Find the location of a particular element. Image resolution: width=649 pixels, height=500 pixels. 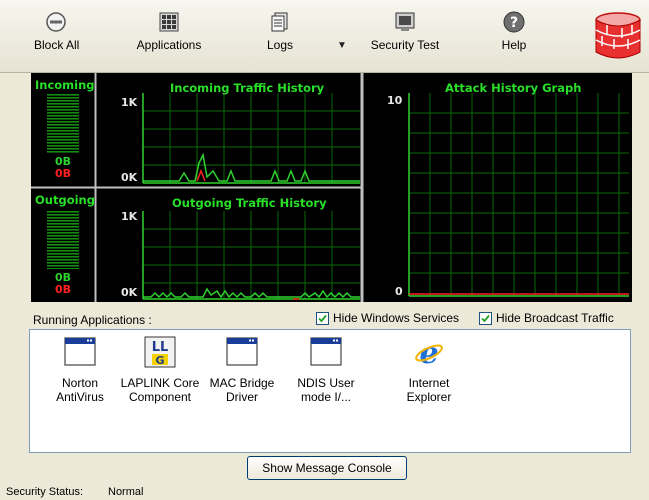

logs-button: Logs is located at coordinates (280, 38).